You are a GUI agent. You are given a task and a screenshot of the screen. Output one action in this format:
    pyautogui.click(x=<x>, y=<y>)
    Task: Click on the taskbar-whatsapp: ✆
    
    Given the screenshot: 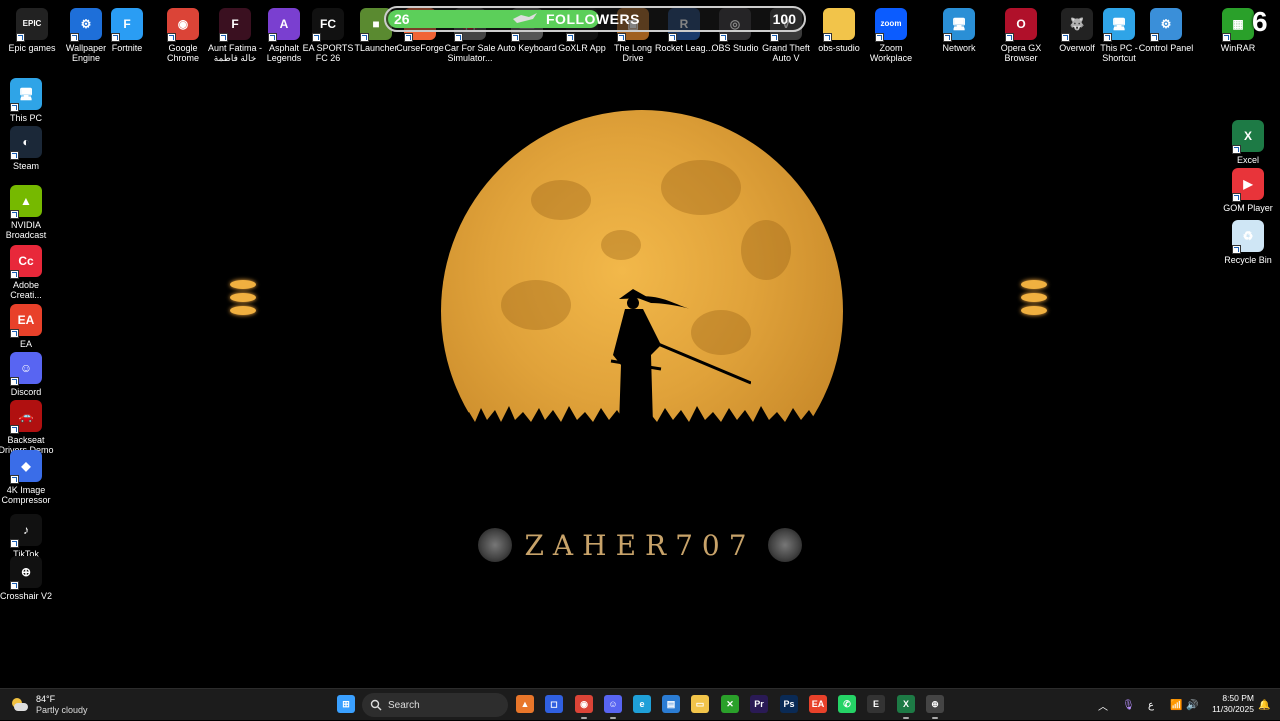 What is the action you would take?
    pyautogui.click(x=847, y=704)
    